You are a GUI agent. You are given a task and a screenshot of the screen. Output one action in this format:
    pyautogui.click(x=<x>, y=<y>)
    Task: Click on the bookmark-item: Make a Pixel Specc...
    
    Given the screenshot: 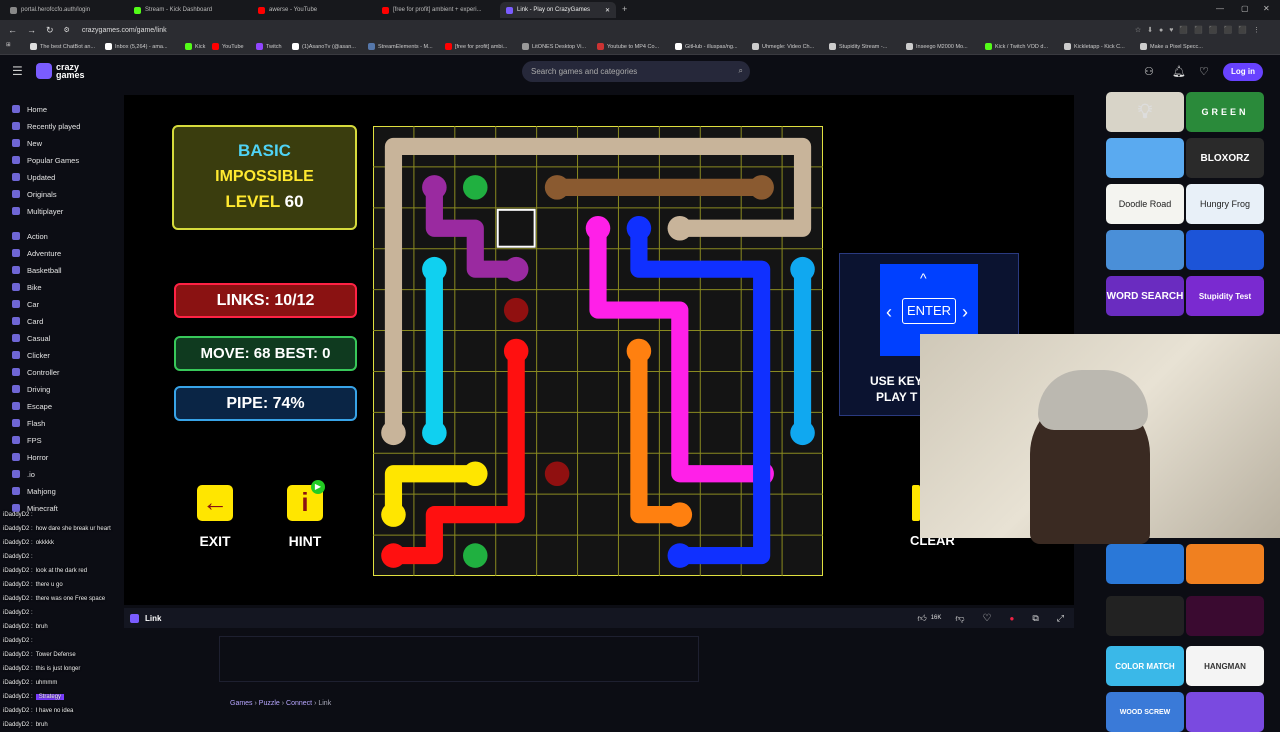 What is the action you would take?
    pyautogui.click(x=1171, y=46)
    